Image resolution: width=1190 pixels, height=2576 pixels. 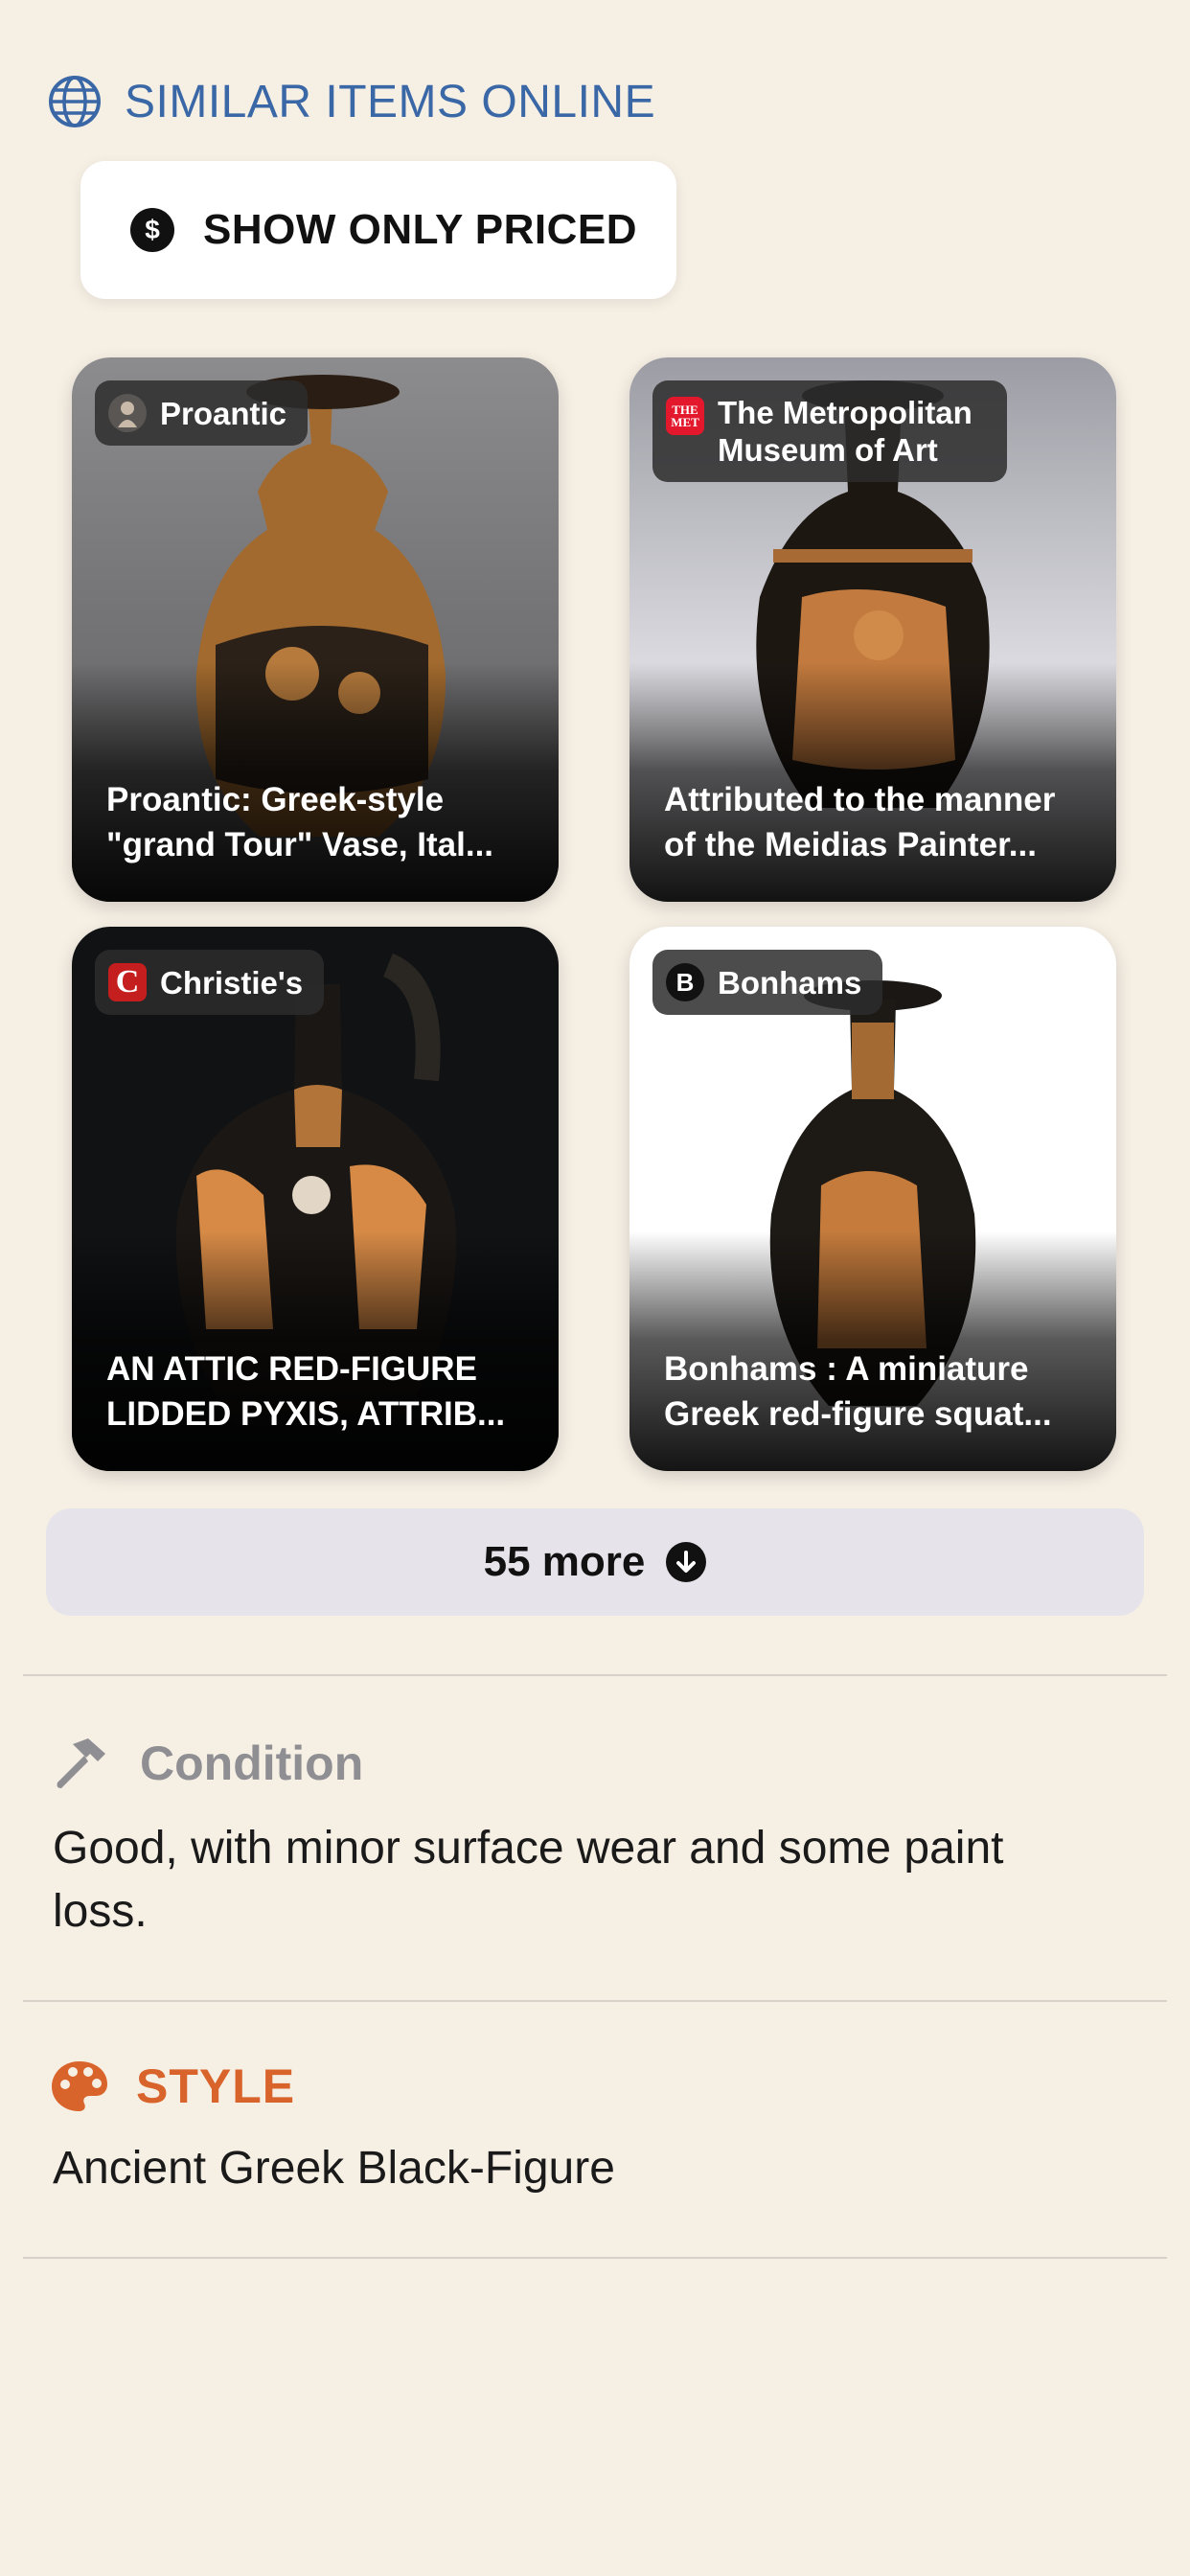 I want to click on source-badge: THE MET The Metropolitan Museum of Art, so click(x=829, y=431).